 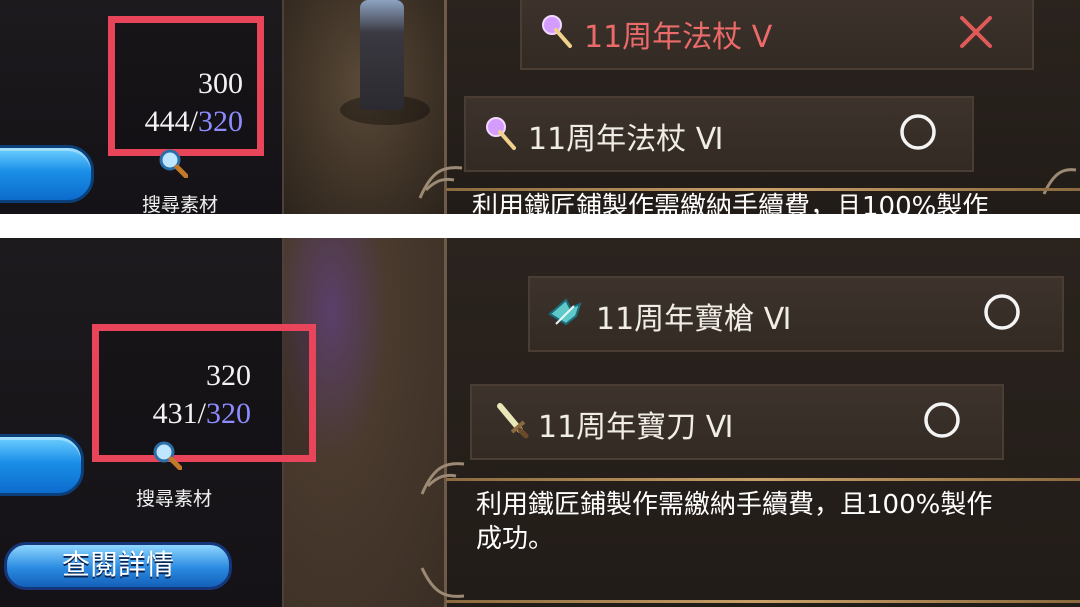 I want to click on description-text: 利用鐵匠鋪製作需繳納手續費，且100%製作 成功。, so click(x=776, y=522).